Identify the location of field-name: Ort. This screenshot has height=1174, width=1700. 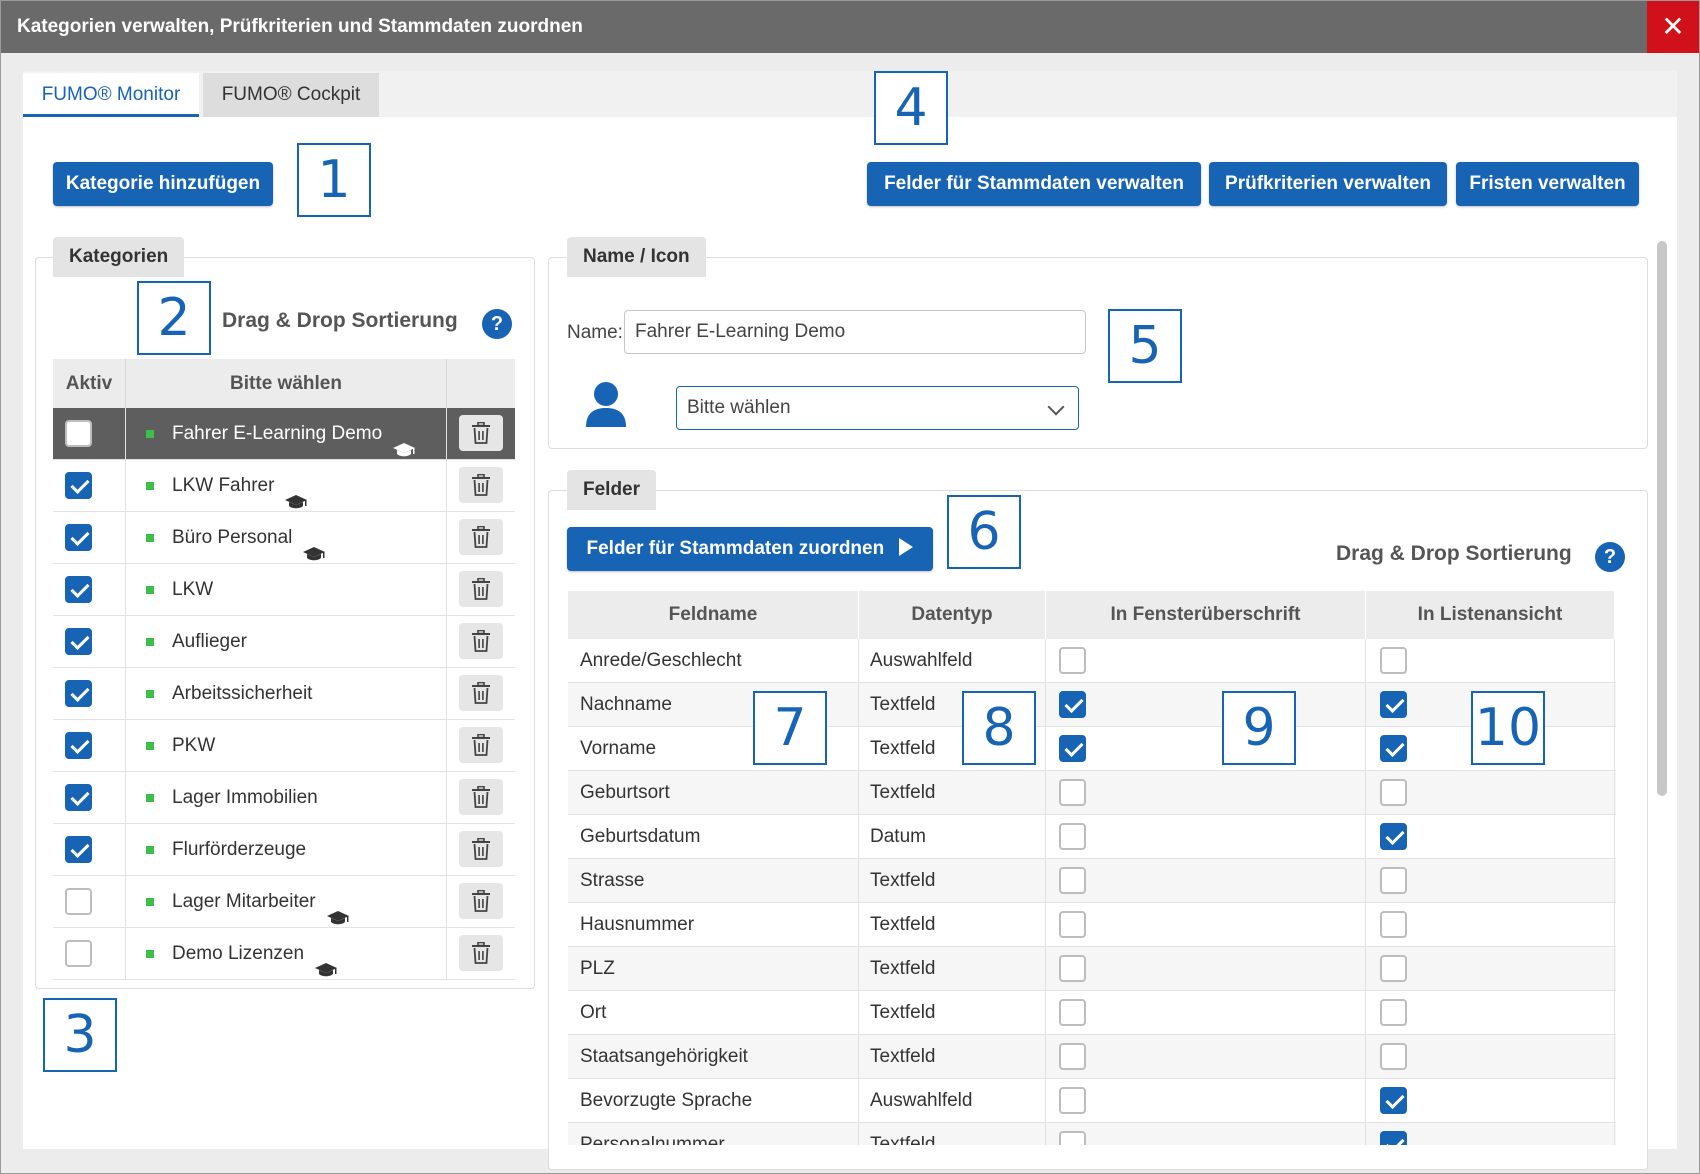
(593, 1012).